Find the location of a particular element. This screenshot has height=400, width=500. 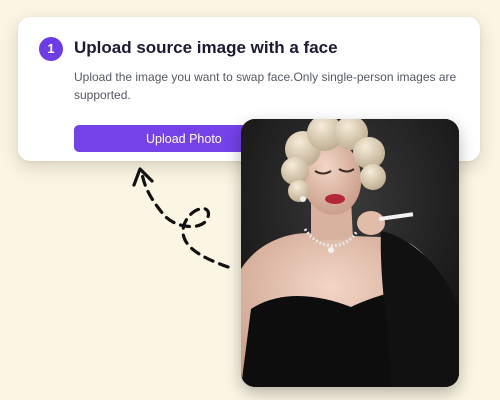

step-number-badge: 1 is located at coordinates (51, 49).